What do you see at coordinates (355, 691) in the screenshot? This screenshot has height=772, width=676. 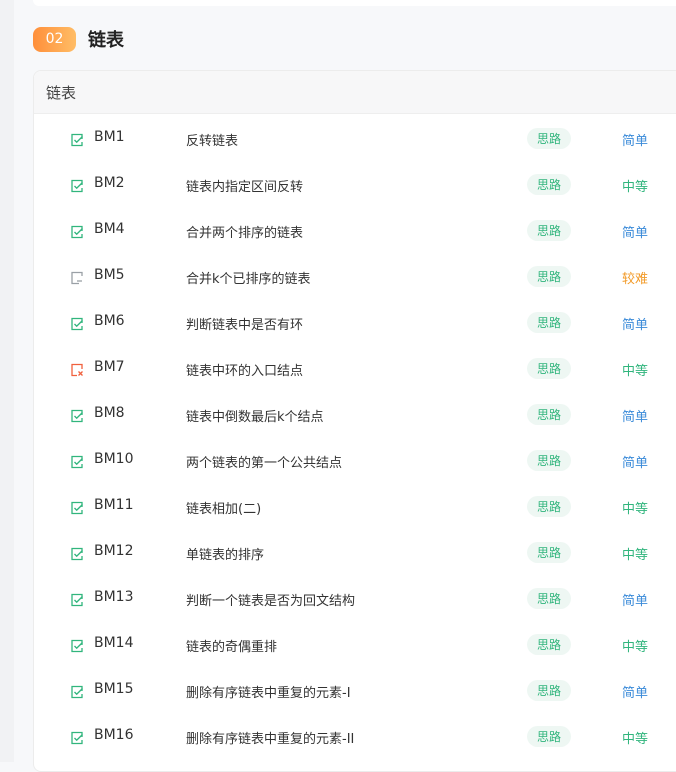 I see `problem-row: BM15 删除有序链表中重复的元素-I 思路 简单` at bounding box center [355, 691].